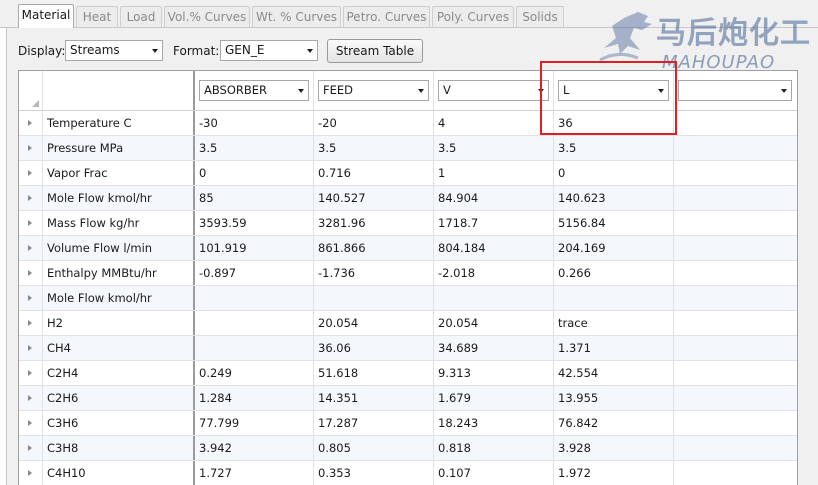  What do you see at coordinates (207, 16) in the screenshot?
I see `tab-vol-curves: Vol.% Curves` at bounding box center [207, 16].